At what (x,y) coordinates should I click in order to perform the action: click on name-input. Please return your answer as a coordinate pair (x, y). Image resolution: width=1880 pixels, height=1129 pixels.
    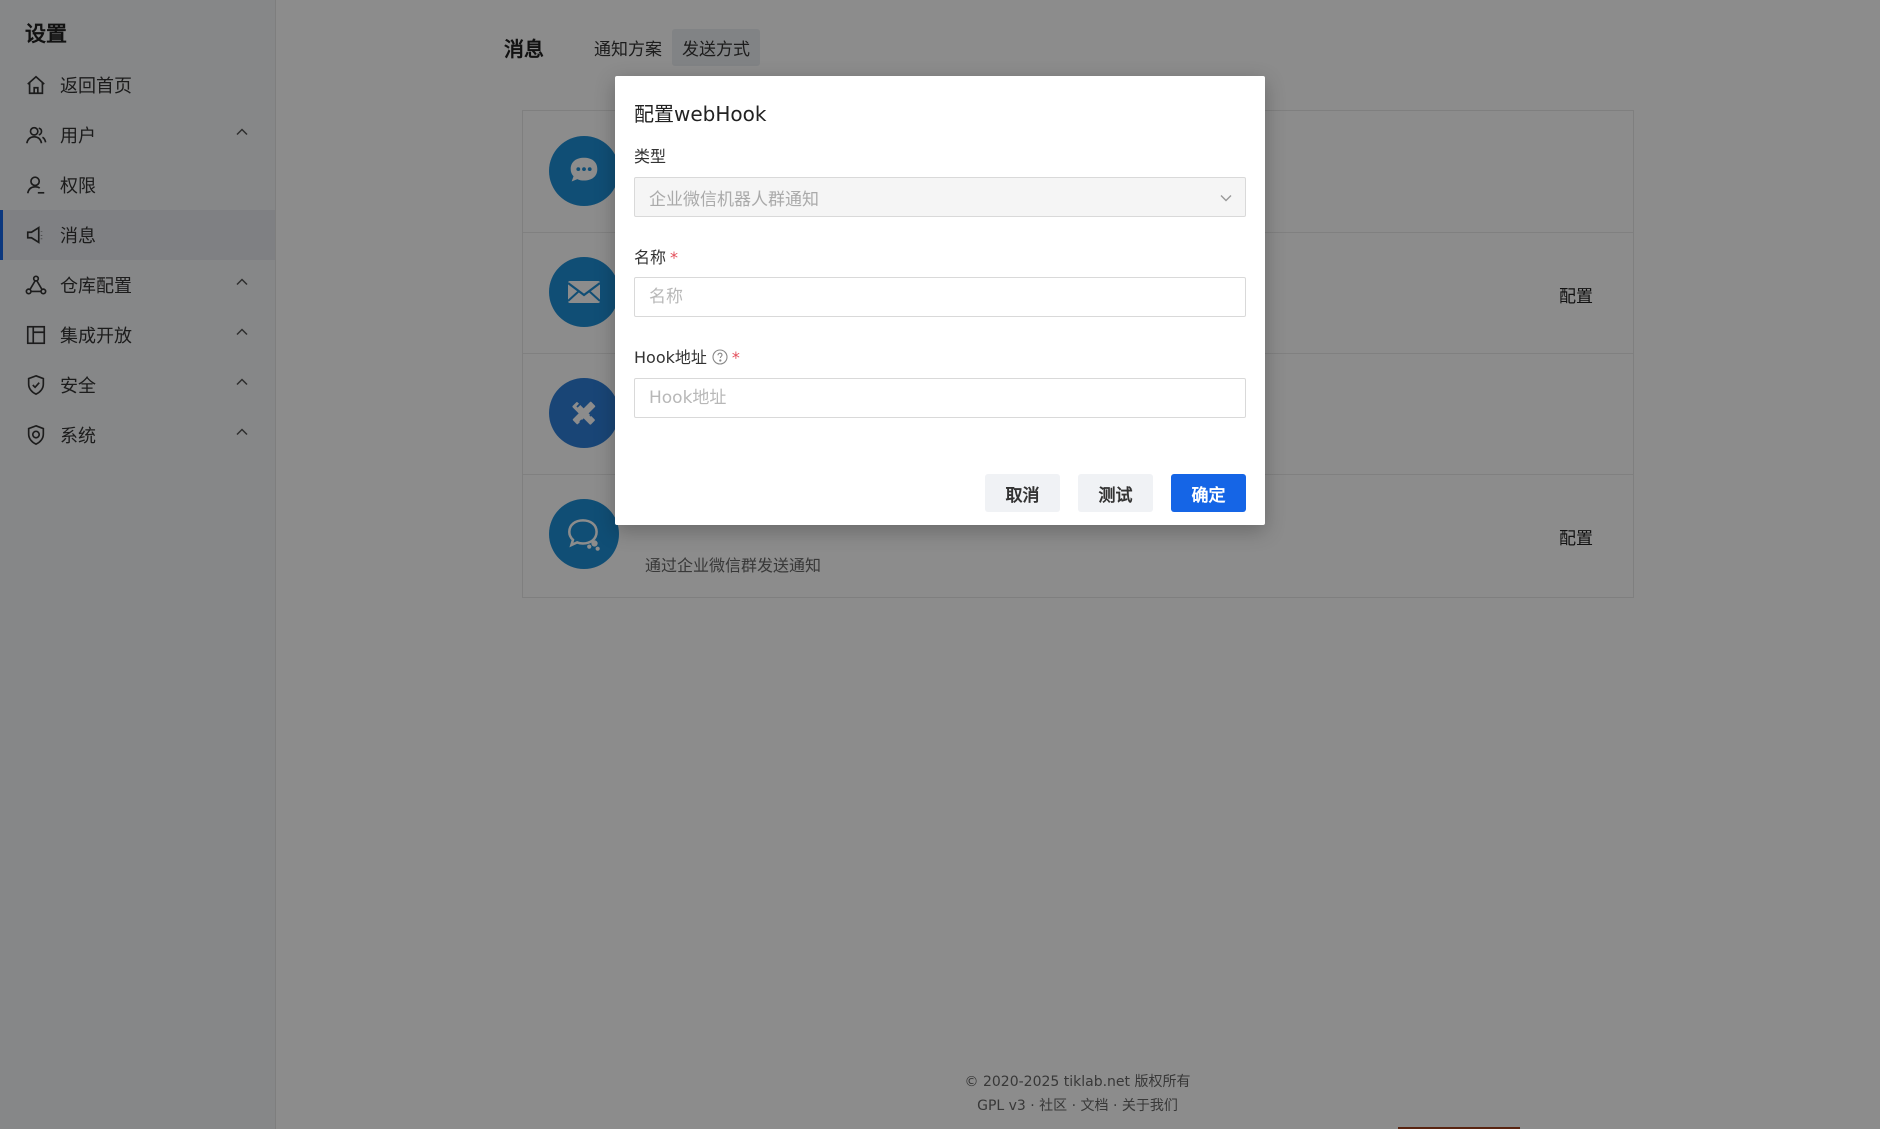
    Looking at the image, I should click on (940, 297).